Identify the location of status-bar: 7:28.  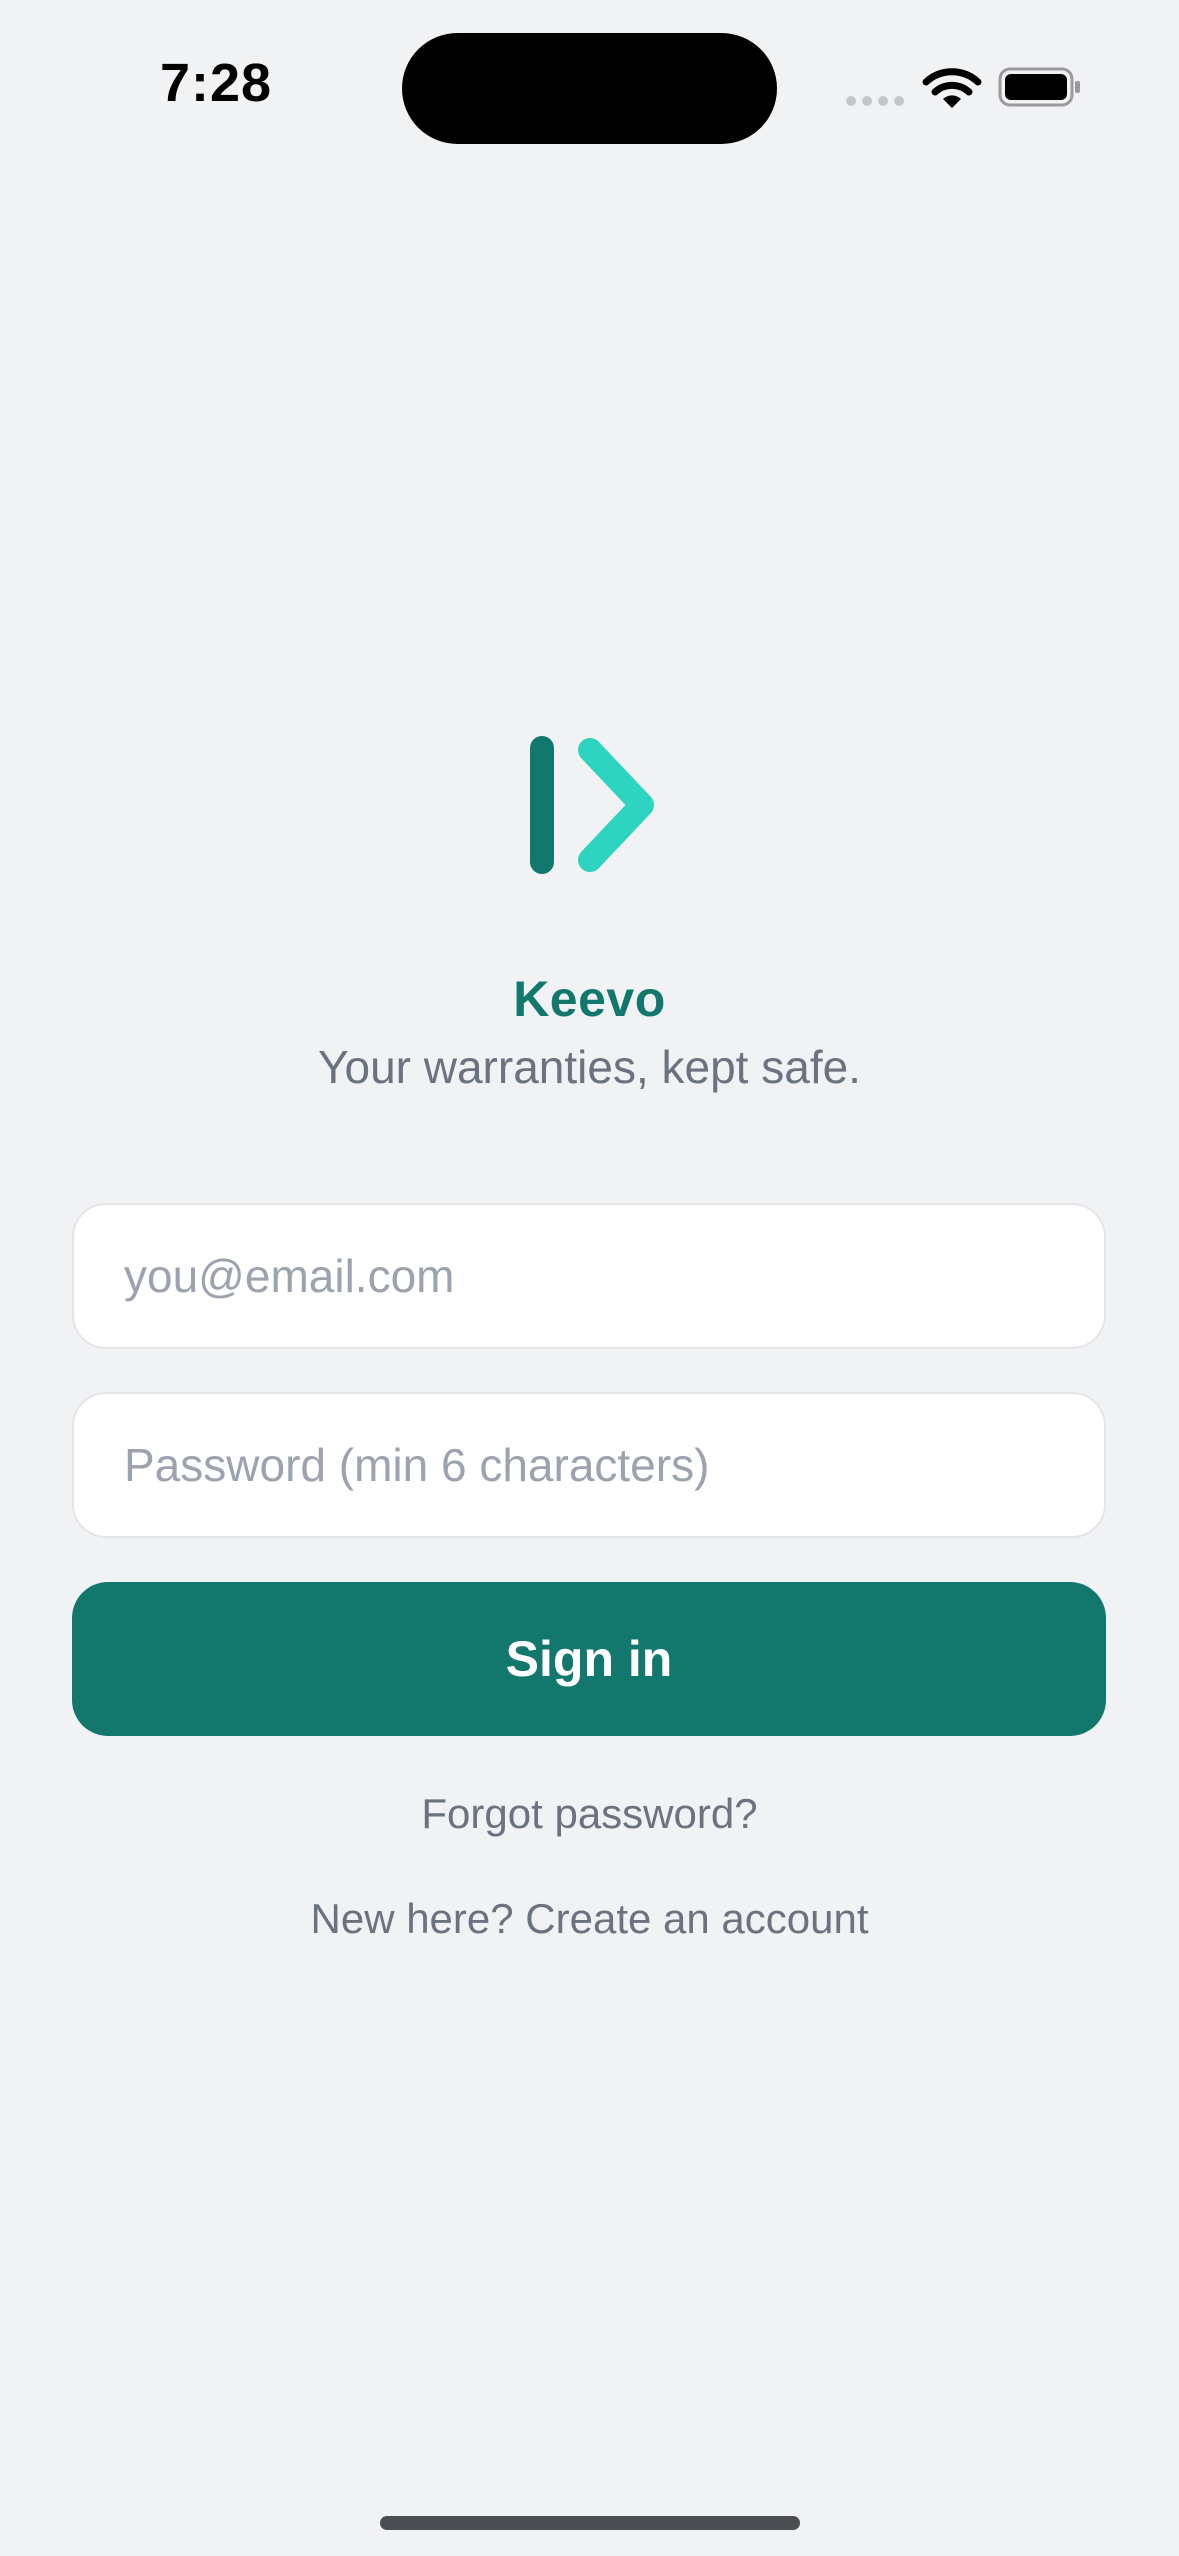
(589, 85).